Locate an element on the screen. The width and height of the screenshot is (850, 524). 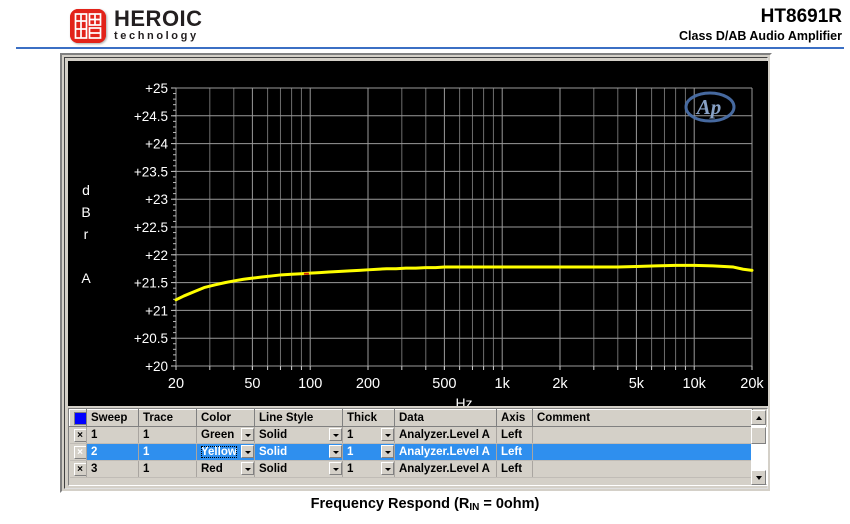
table-row: × 2 1 Yellow Solid 1 Analyzer.Level A Left is located at coordinates (411, 452).